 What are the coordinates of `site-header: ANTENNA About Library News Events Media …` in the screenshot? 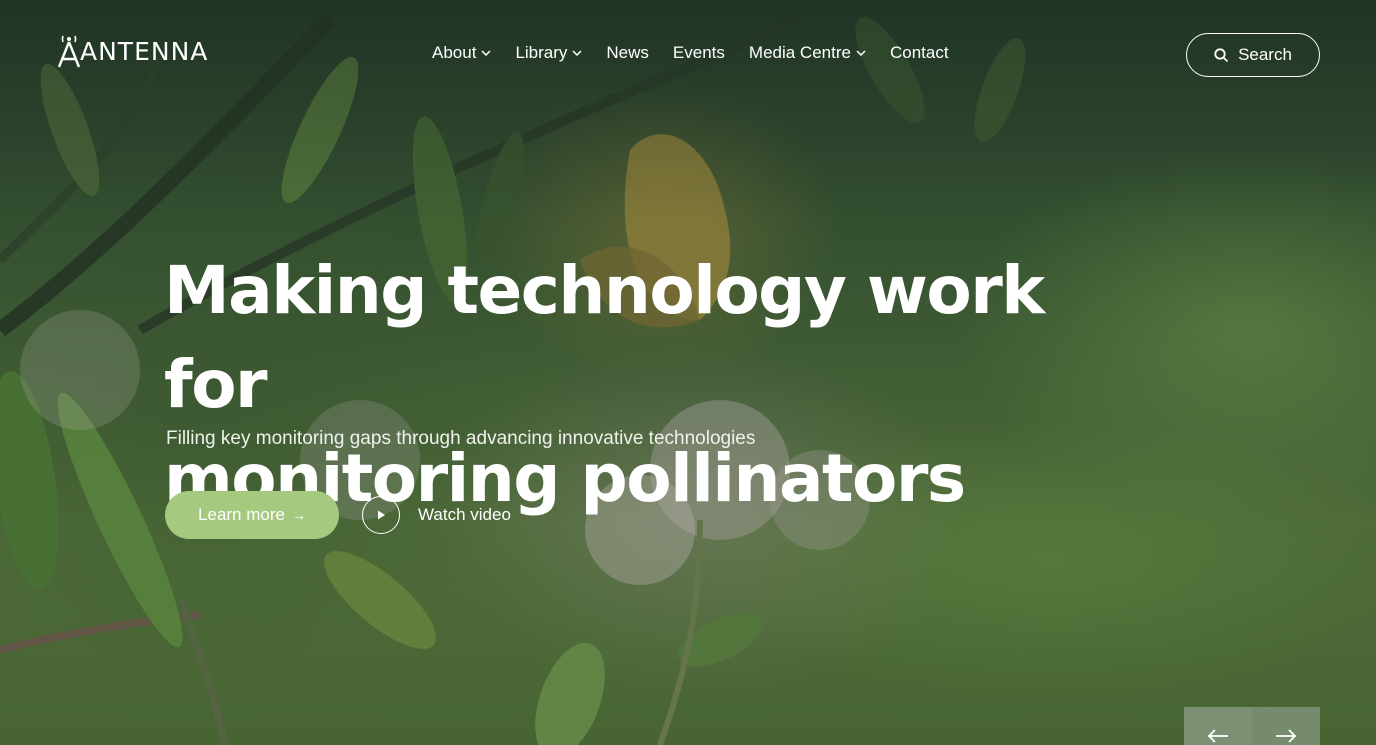 It's located at (688, 55).